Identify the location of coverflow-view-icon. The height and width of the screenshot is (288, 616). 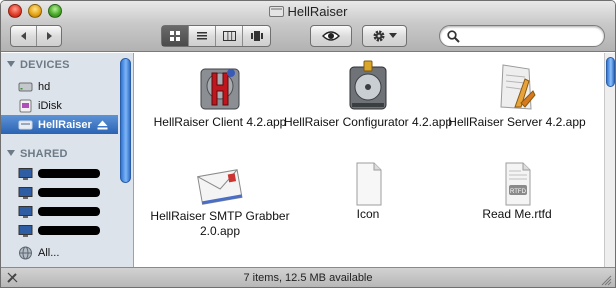
(256, 36).